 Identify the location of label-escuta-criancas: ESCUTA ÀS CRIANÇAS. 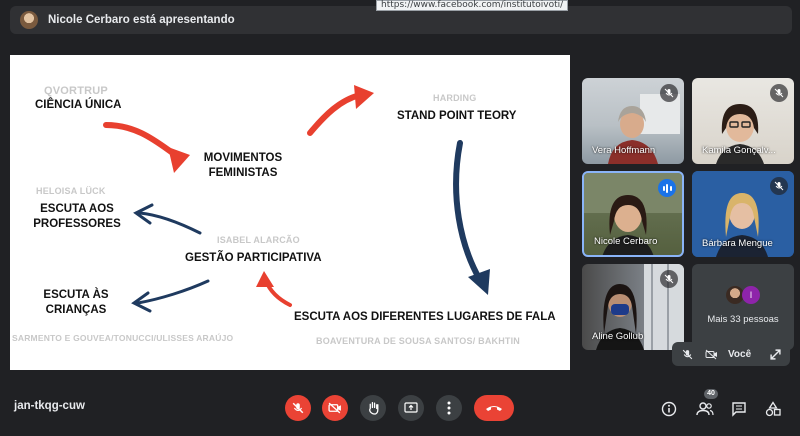
(76, 302).